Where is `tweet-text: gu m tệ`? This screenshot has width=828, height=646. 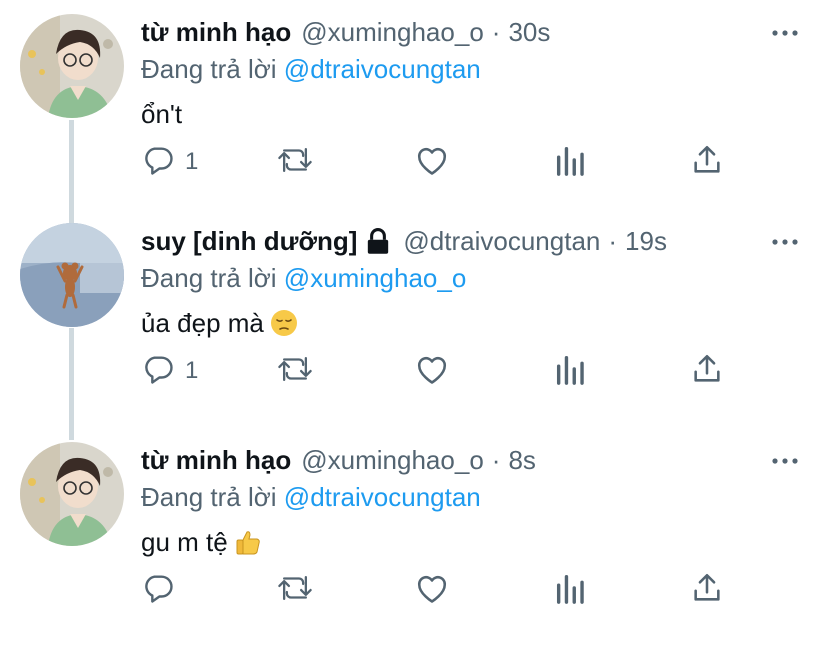 tweet-text: gu m tệ is located at coordinates (201, 542).